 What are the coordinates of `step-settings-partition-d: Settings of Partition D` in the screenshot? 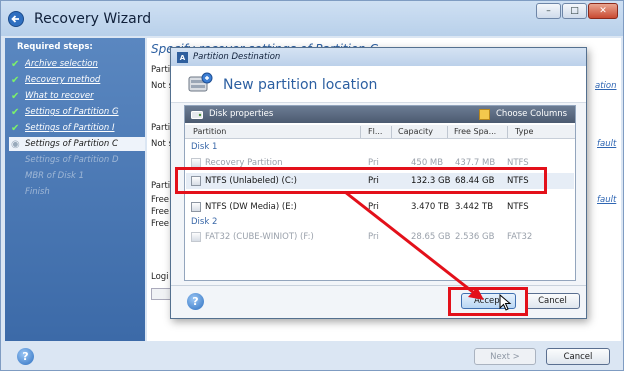 It's located at (77, 160).